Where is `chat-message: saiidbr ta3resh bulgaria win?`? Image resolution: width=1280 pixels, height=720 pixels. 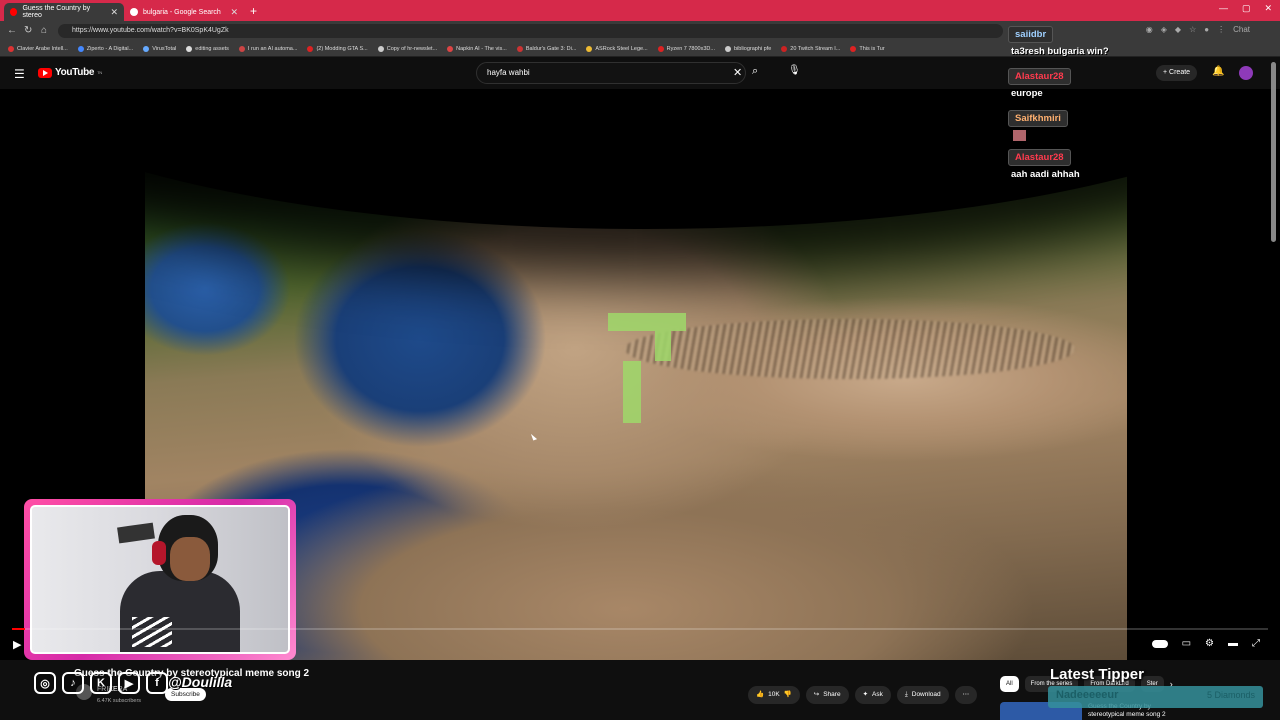
chat-message: saiidbr ta3resh bulgaria win? is located at coordinates (1058, 40).